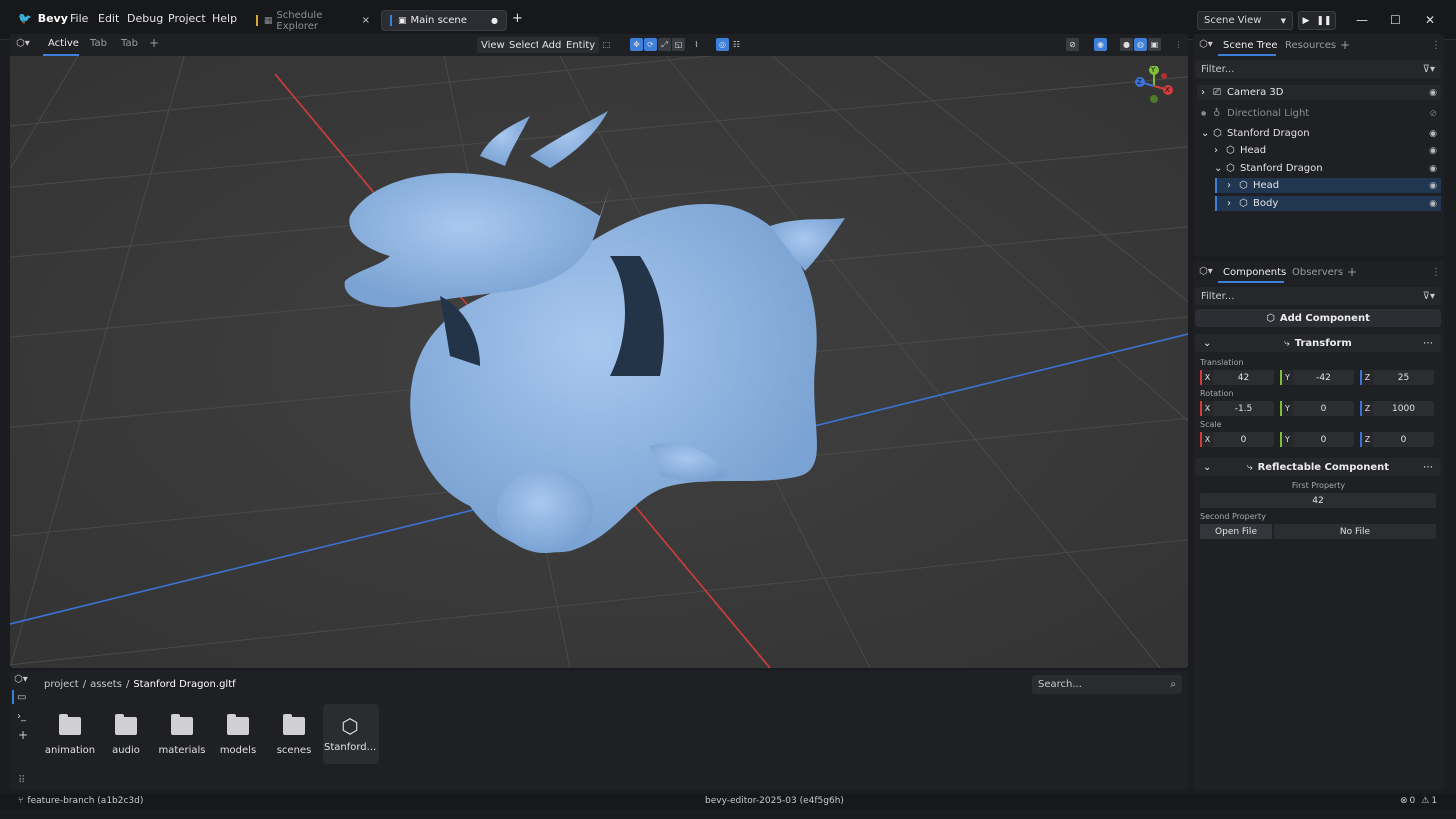 This screenshot has width=1456, height=819. What do you see at coordinates (1072, 44) in the screenshot?
I see `visibility-off-icon: ⊘` at bounding box center [1072, 44].